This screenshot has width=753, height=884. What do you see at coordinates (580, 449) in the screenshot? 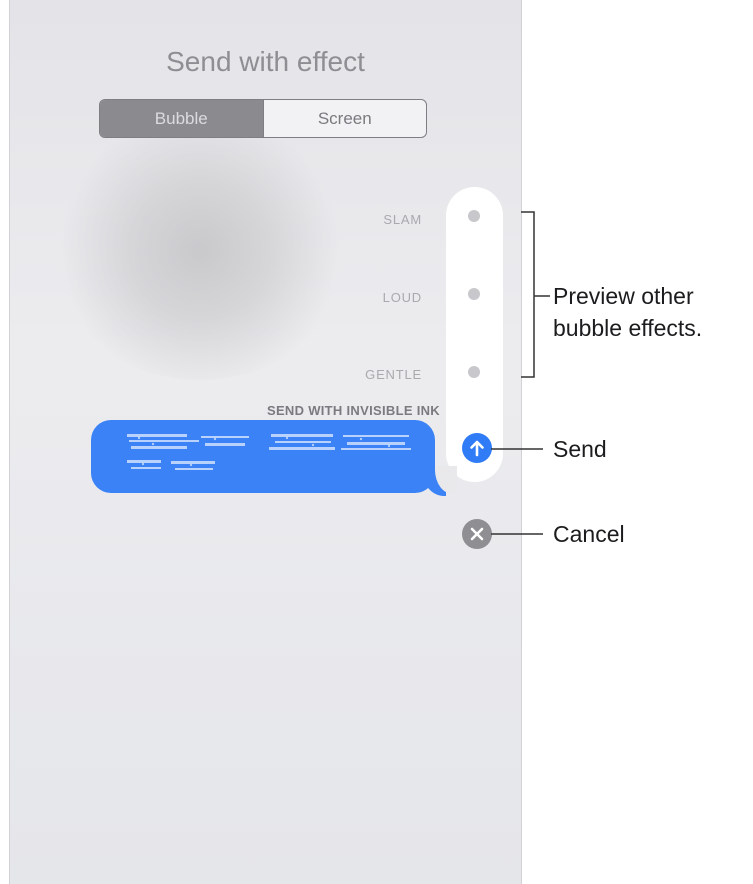
I see `callout-send: Send` at bounding box center [580, 449].